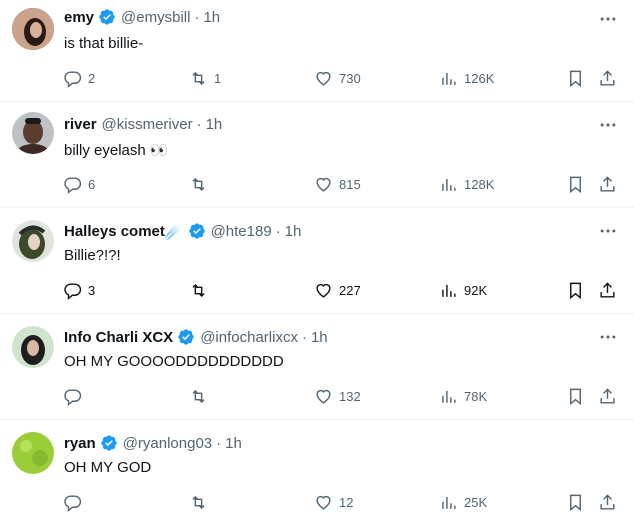 This screenshot has width=634, height=513. Describe the element at coordinates (249, 337) in the screenshot. I see `handle: @infocharlixcx` at that location.